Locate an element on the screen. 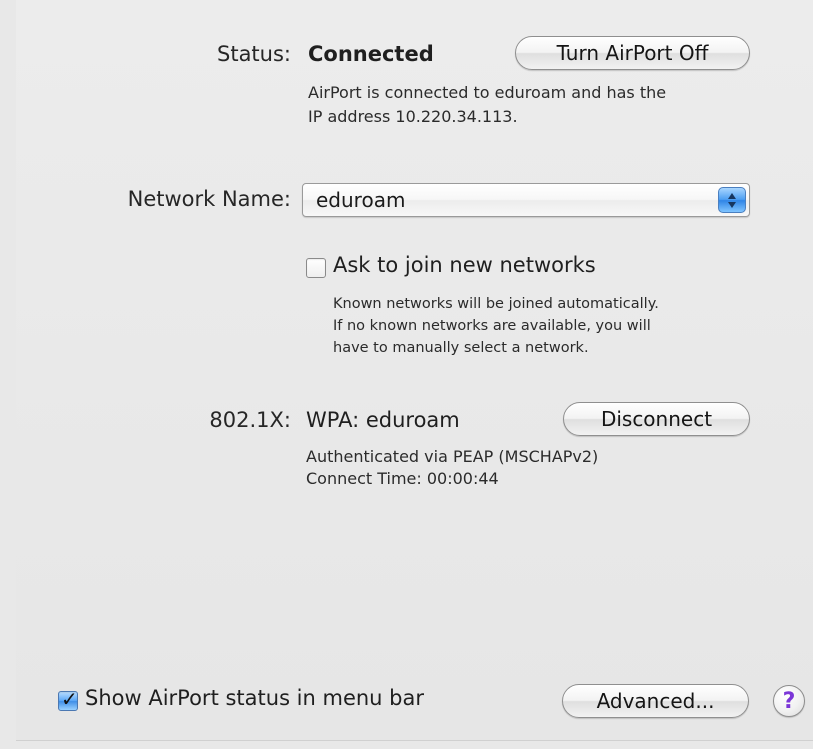 The image size is (813, 749). network-name-select: eduroam is located at coordinates (526, 200).